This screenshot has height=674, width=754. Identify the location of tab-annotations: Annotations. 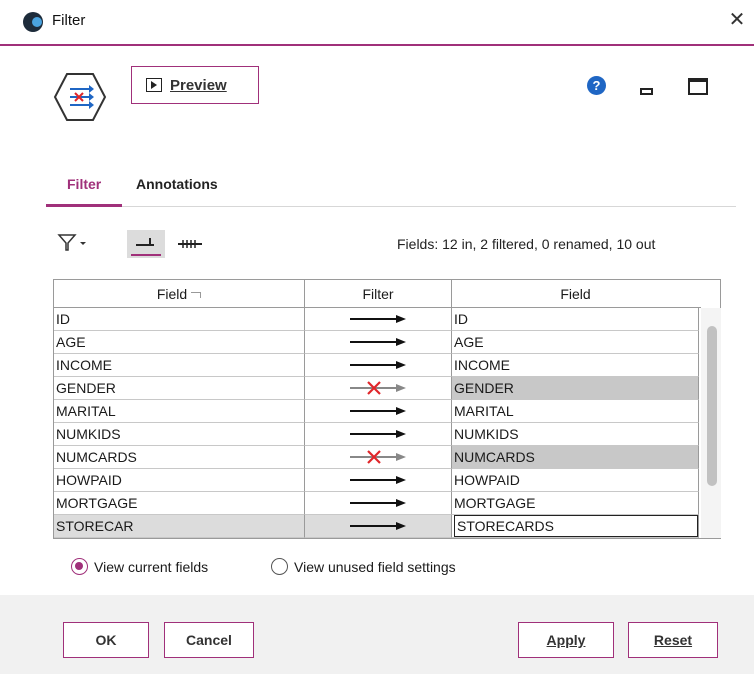
(177, 184).